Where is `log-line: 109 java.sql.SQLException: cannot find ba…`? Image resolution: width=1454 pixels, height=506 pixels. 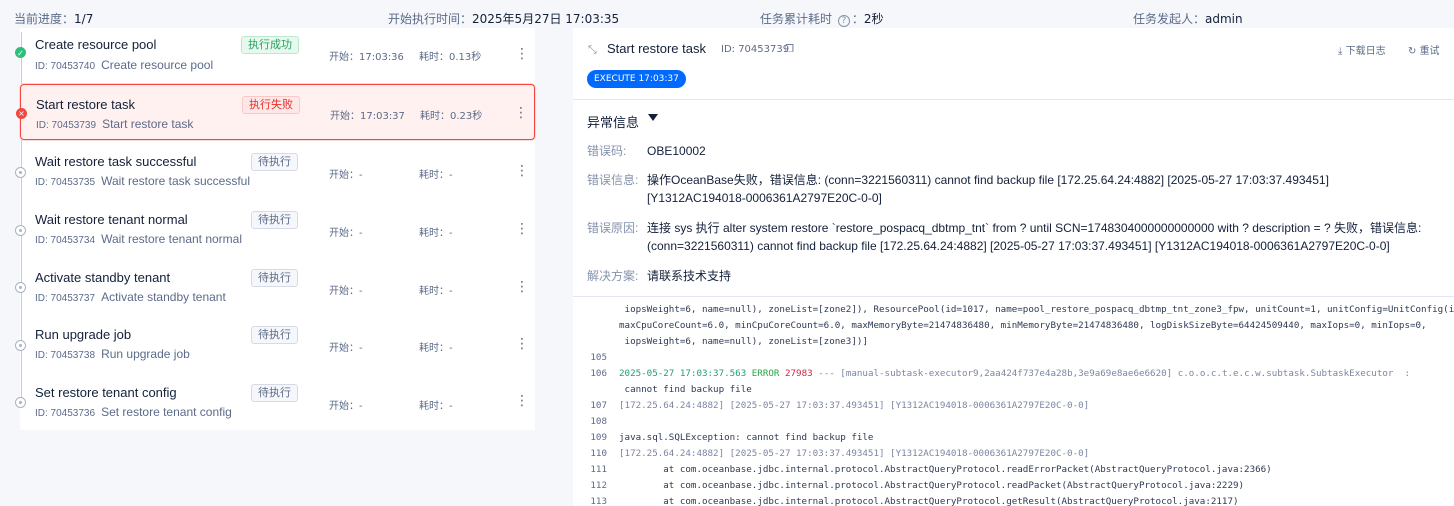
log-line: 109 java.sql.SQLException: cannot find ba… is located at coordinates (723, 437).